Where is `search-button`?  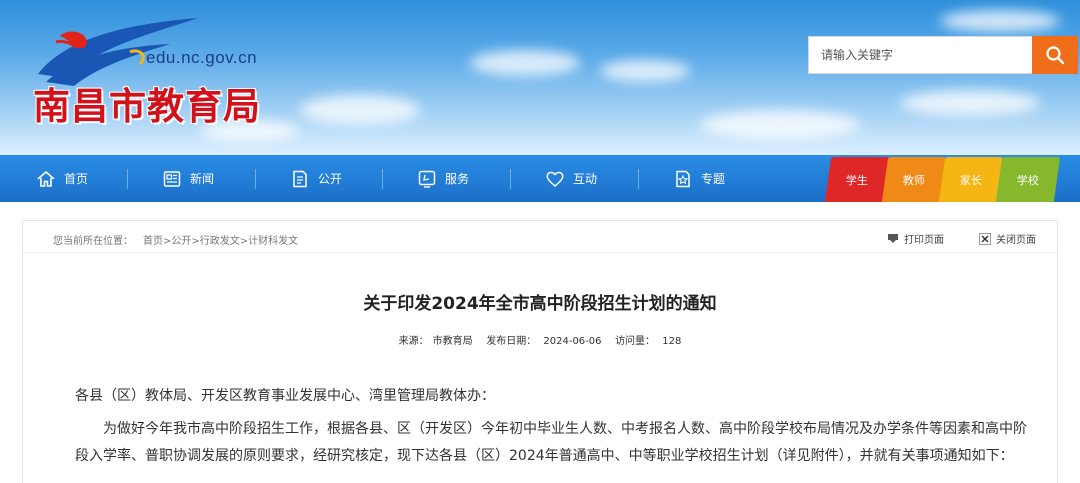 search-button is located at coordinates (1055, 55).